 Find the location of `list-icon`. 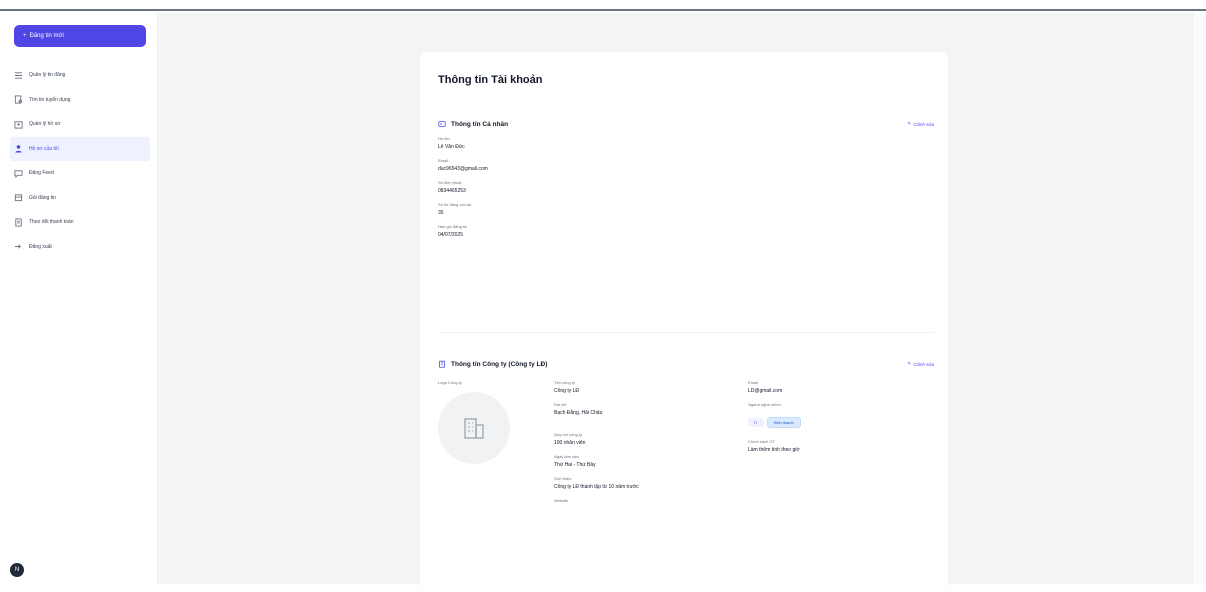

list-icon is located at coordinates (18, 75).